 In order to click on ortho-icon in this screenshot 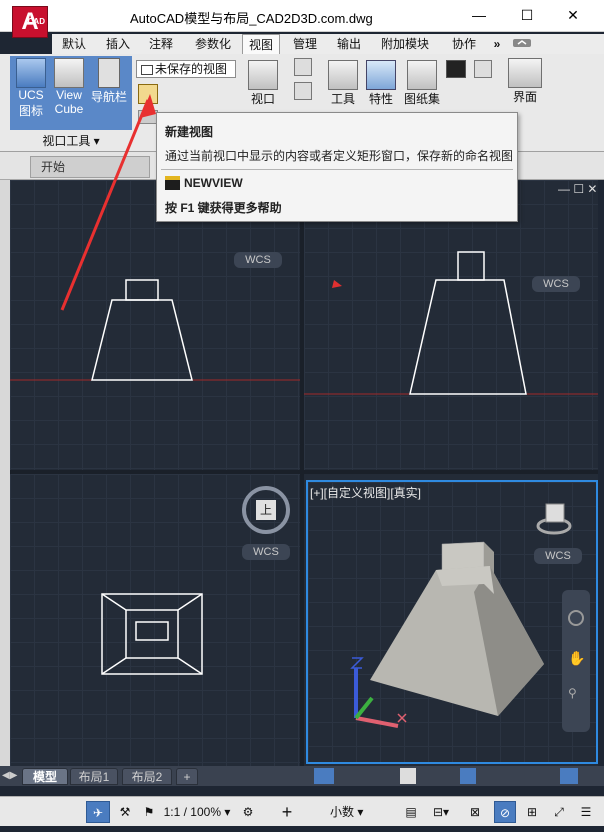, I will do `click(324, 776)`.